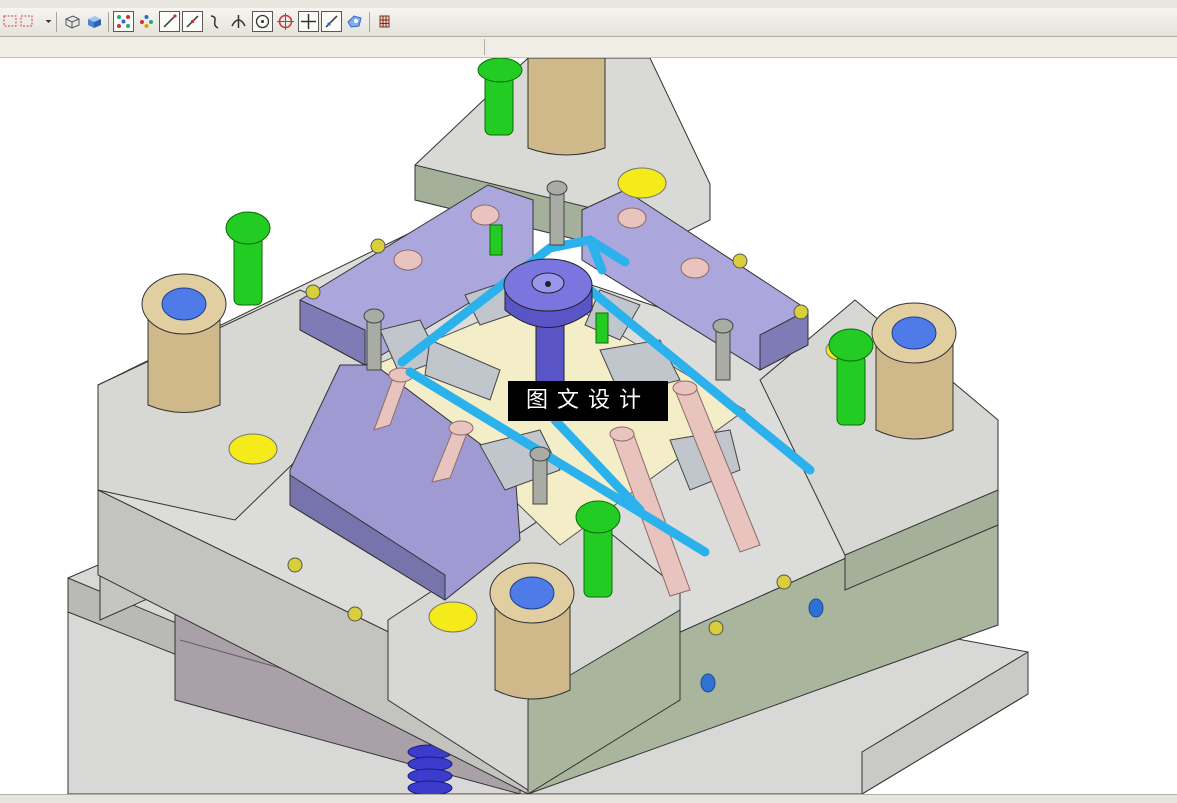 The width and height of the screenshot is (1177, 803). What do you see at coordinates (354, 21) in the screenshot?
I see `snap-settings-icon` at bounding box center [354, 21].